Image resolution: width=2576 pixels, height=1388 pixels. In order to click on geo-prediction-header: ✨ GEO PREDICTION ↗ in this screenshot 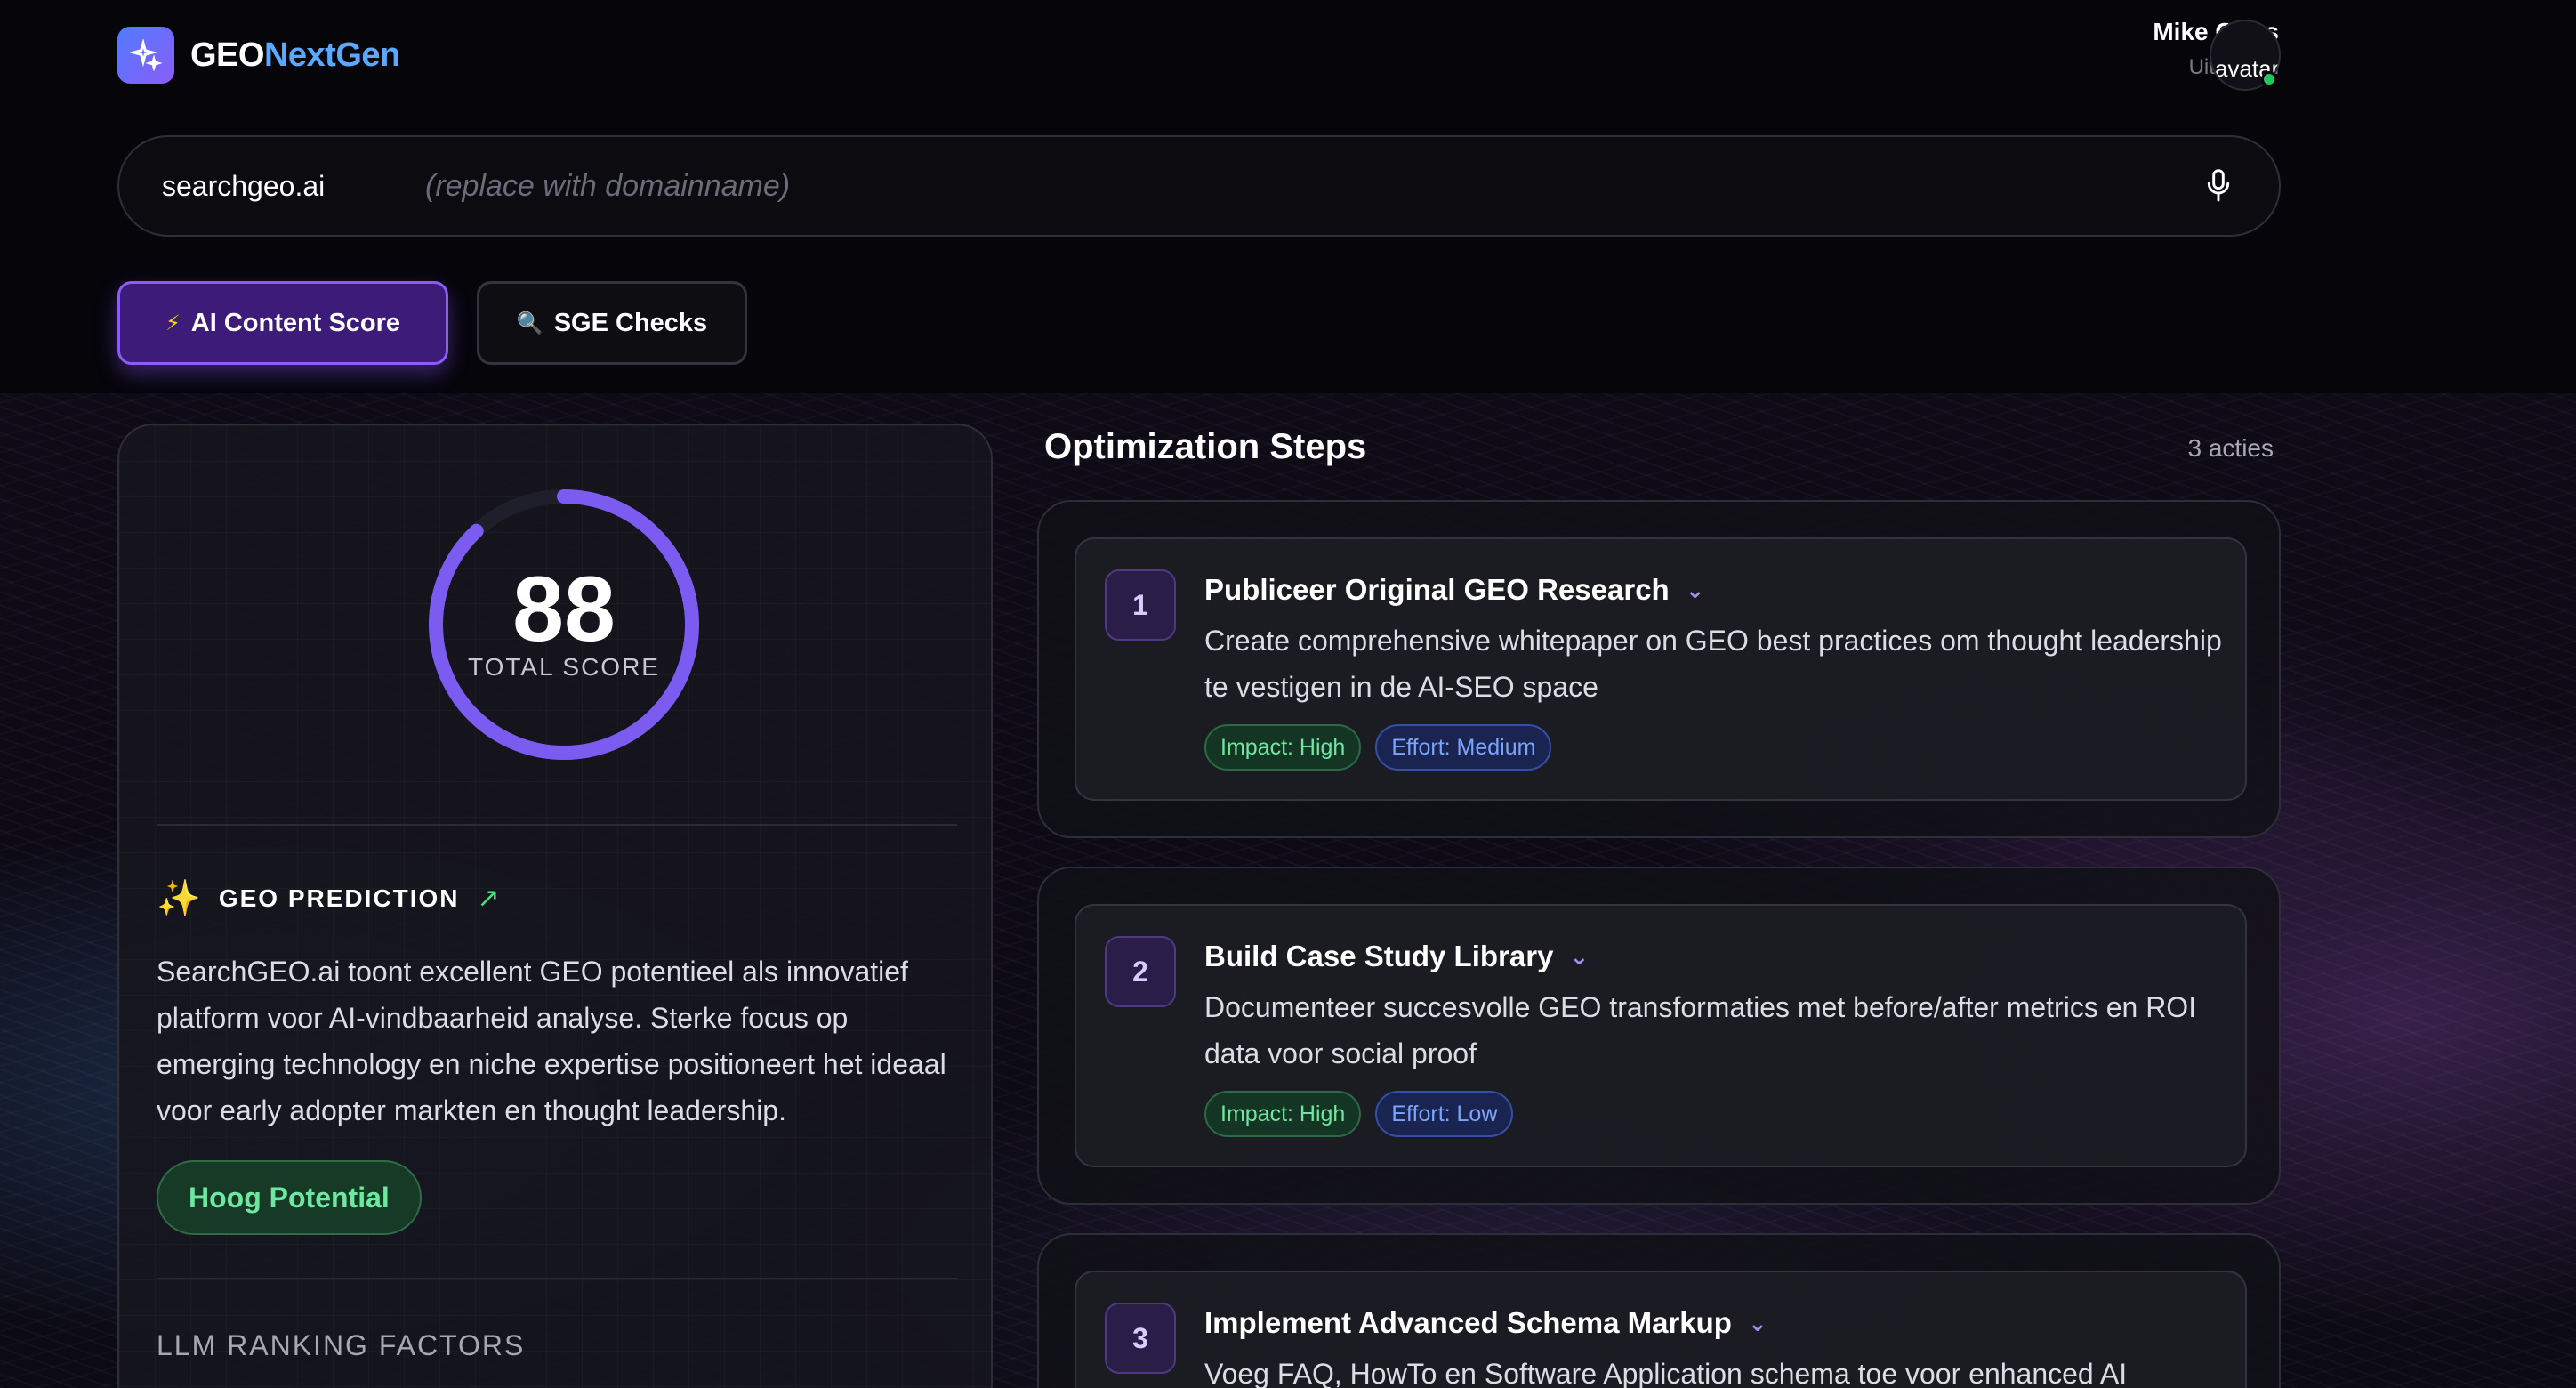, I will do `click(328, 898)`.